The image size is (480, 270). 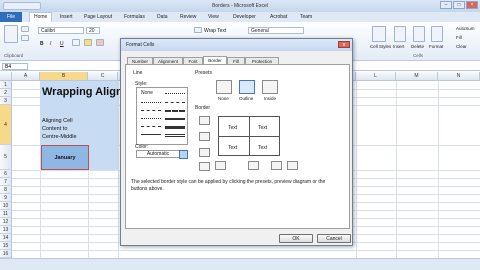 What do you see at coordinates (61, 30) in the screenshot?
I see `font-name-box: Calibri` at bounding box center [61, 30].